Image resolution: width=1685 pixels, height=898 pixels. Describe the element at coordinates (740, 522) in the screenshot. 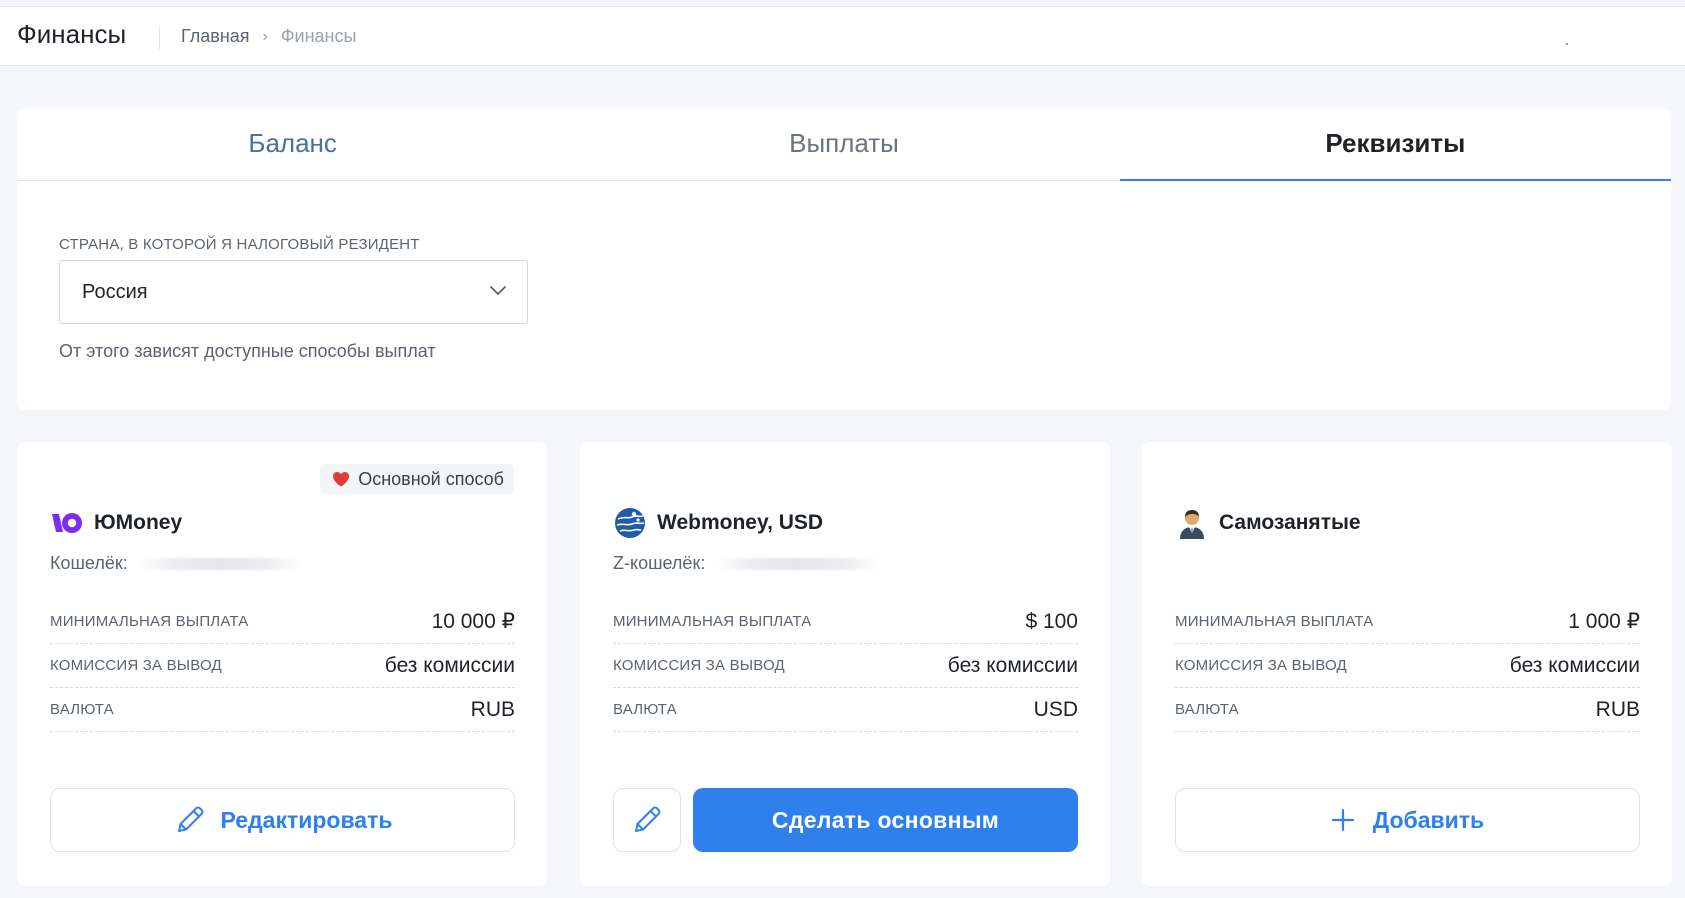

I see `method-name: Webmoney, USD` at that location.